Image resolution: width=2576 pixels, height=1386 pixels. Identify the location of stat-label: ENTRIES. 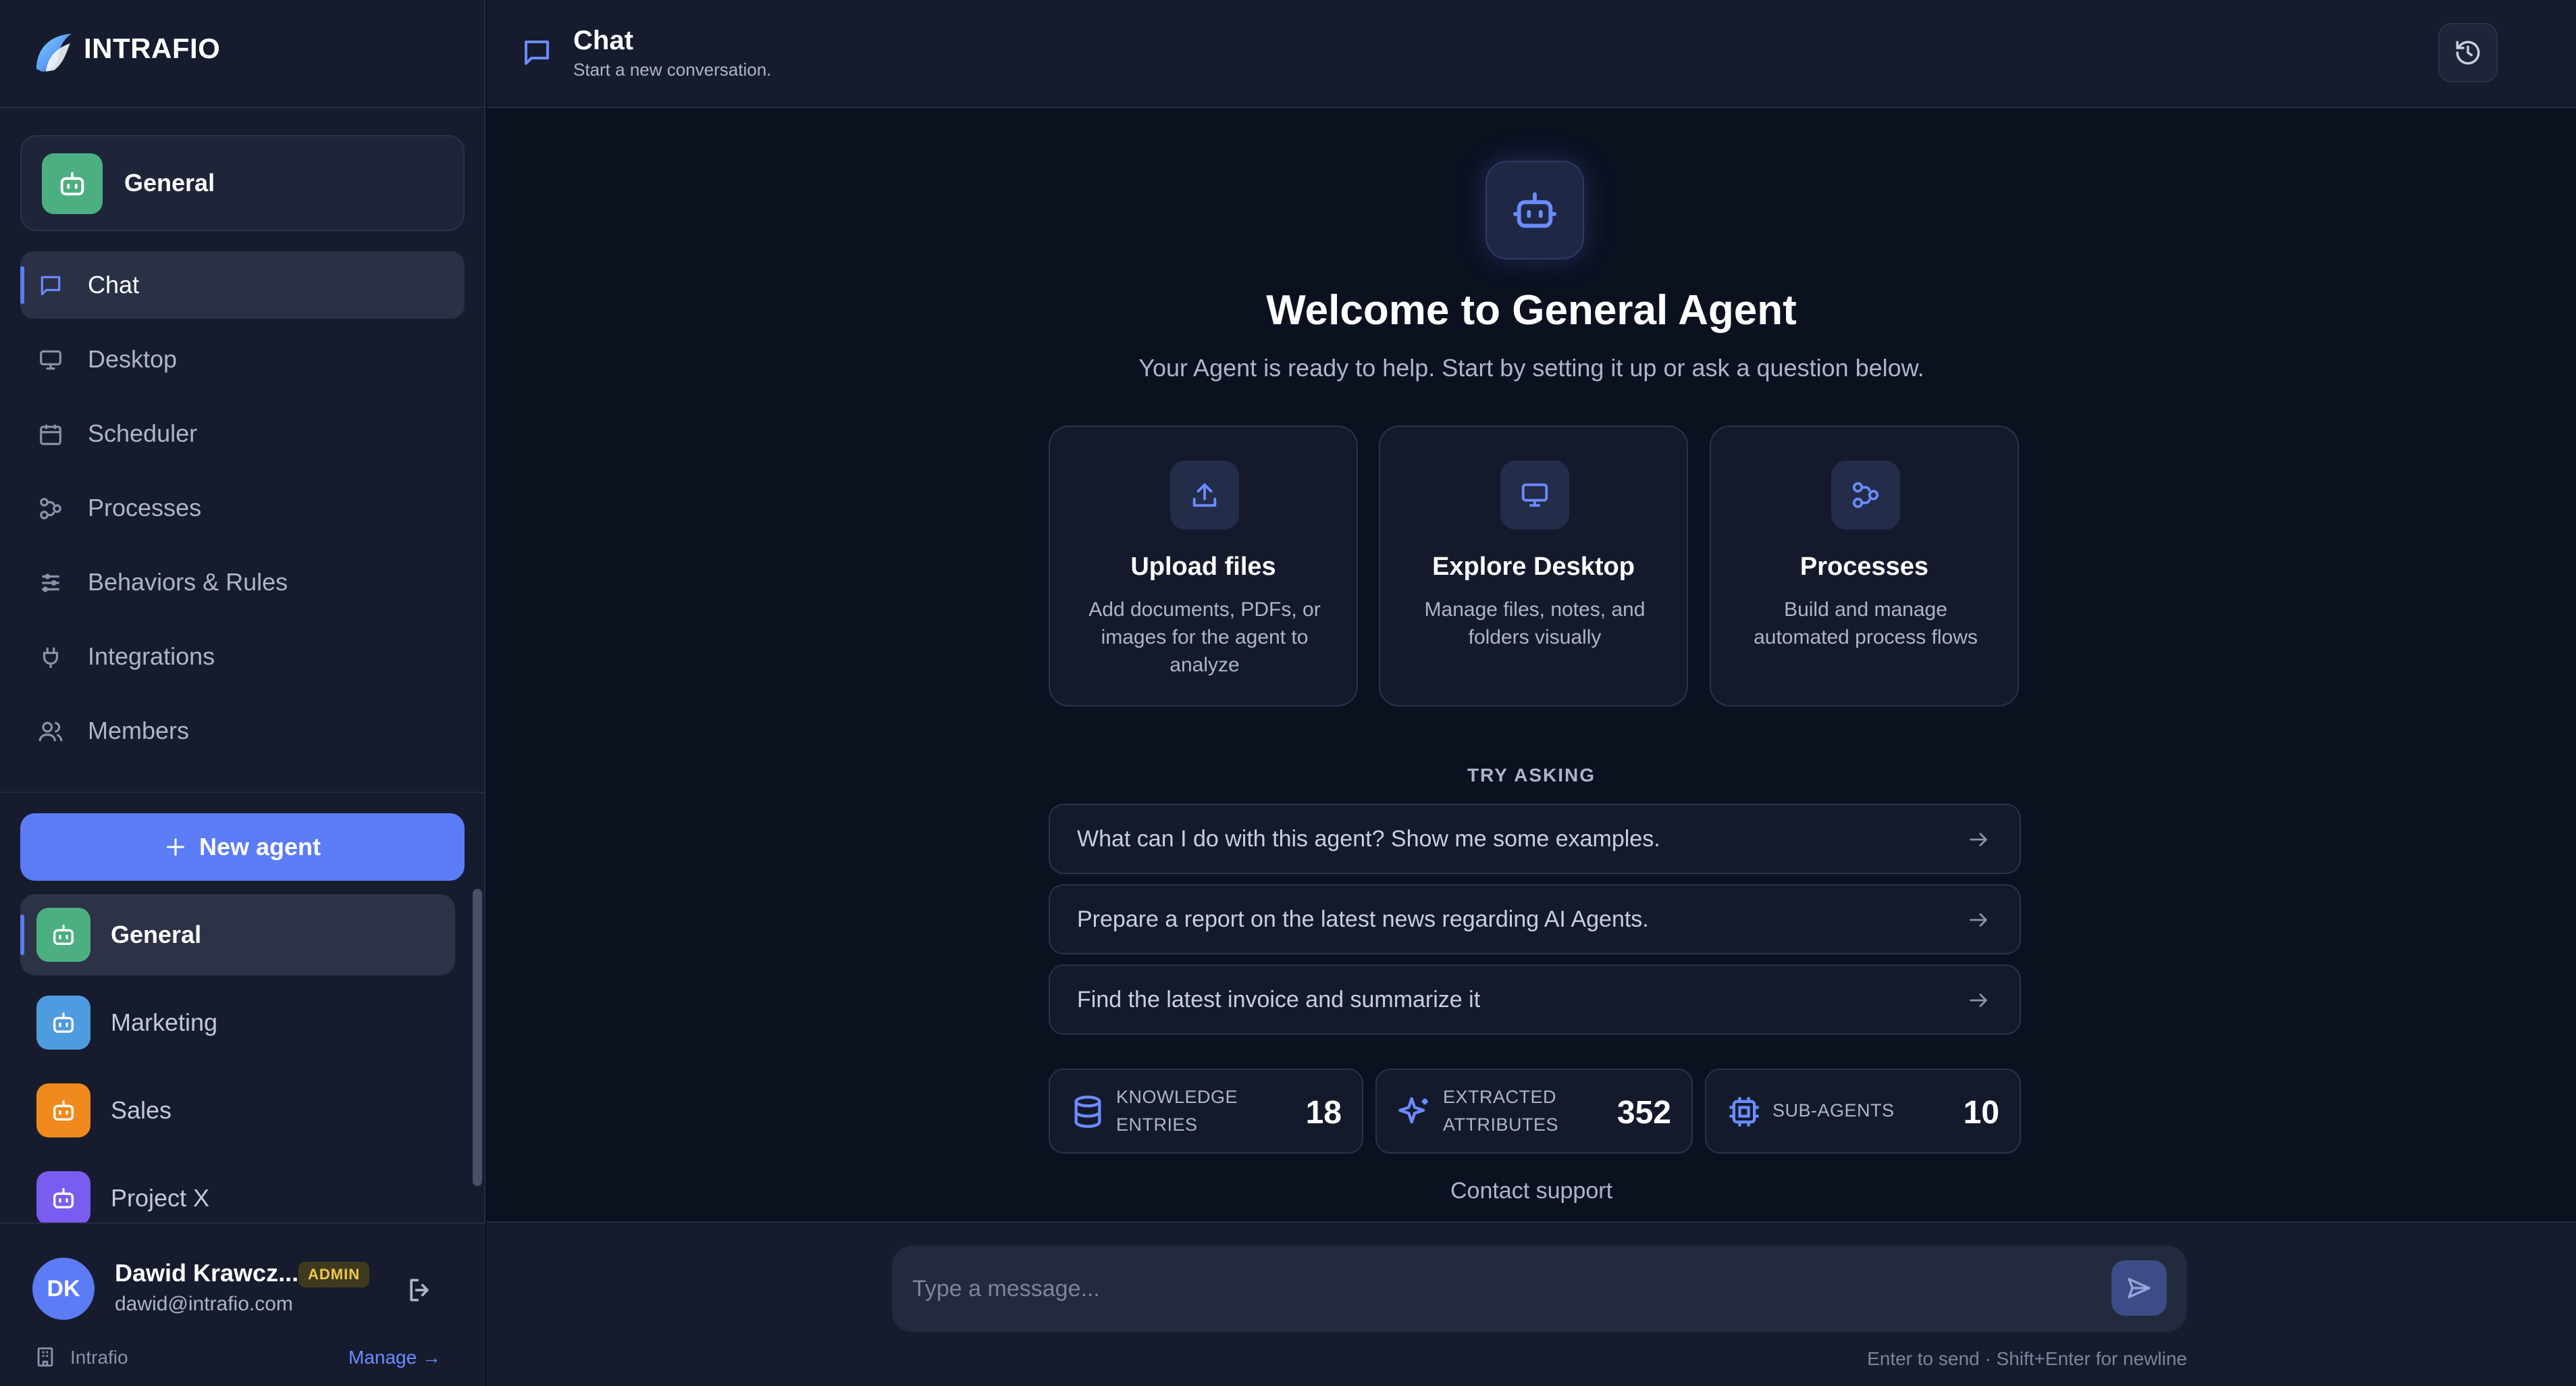
(1157, 1124).